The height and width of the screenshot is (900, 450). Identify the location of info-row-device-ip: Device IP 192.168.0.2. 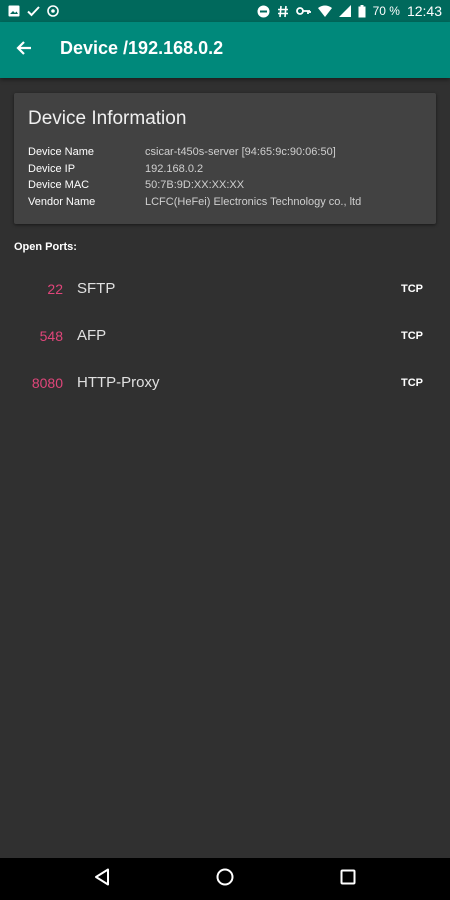
(225, 169).